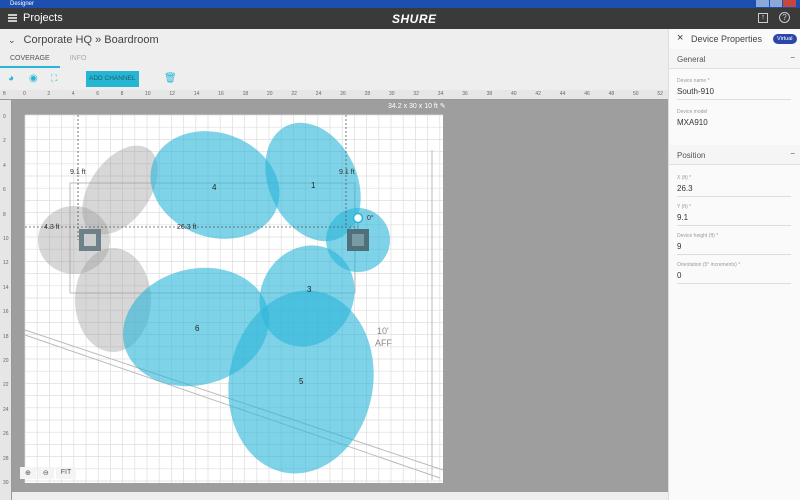 This screenshot has width=800, height=500. I want to click on field-label: Y (ft) *, so click(684, 207).